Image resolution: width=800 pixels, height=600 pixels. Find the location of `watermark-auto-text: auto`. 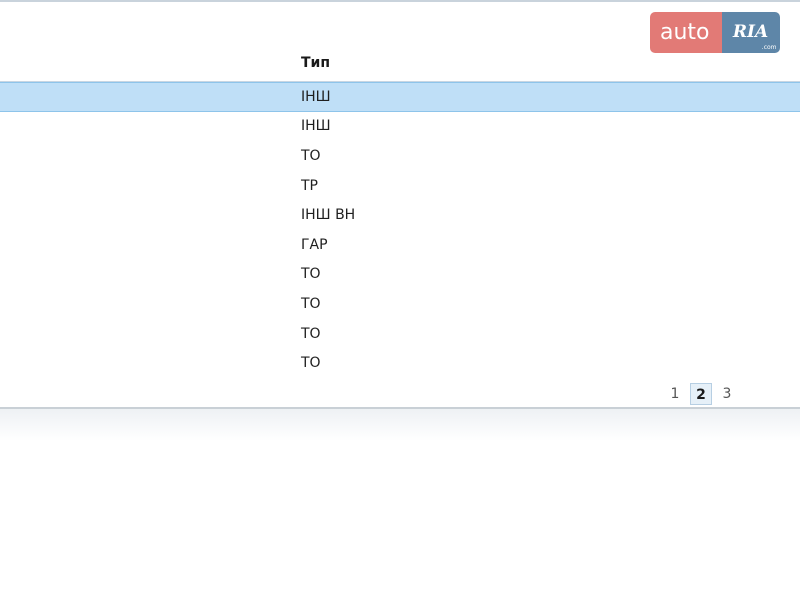

watermark-auto-text: auto is located at coordinates (686, 32).